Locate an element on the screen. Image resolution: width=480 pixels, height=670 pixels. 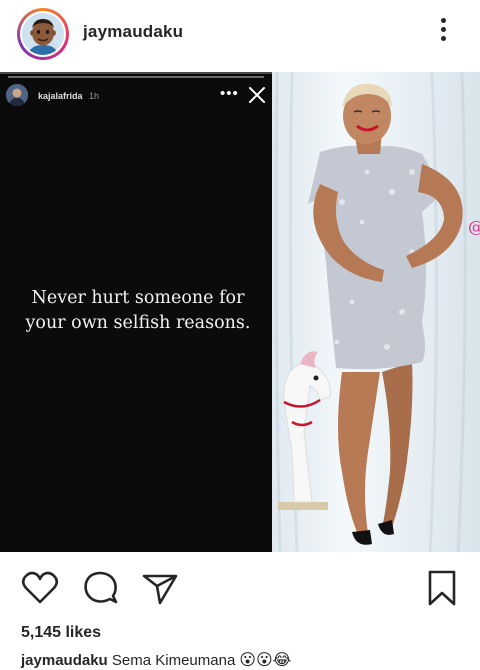
story-more-icon: ••• is located at coordinates (229, 93).